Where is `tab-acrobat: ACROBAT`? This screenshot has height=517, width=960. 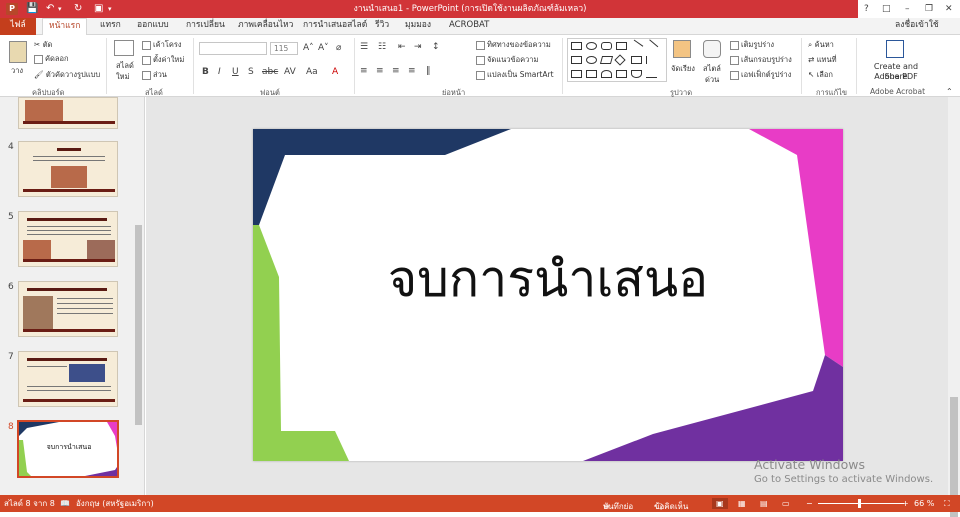 tab-acrobat: ACROBAT is located at coordinates (469, 26).